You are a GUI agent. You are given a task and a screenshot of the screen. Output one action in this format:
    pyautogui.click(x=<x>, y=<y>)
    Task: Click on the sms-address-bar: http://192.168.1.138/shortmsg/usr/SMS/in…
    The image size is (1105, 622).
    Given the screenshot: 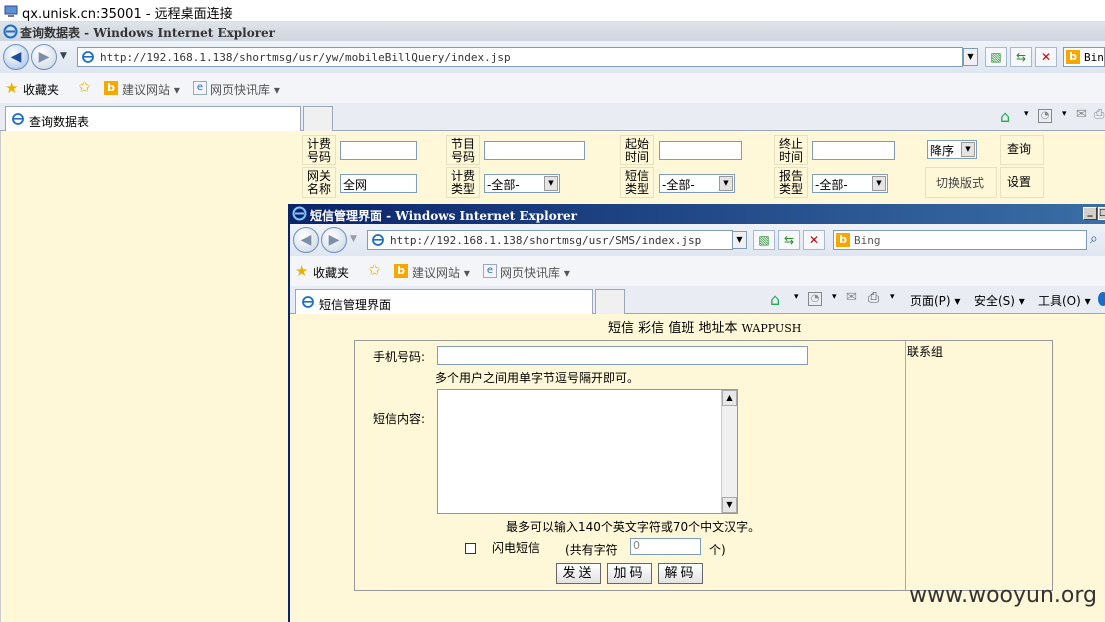 What is the action you would take?
    pyautogui.click(x=550, y=240)
    